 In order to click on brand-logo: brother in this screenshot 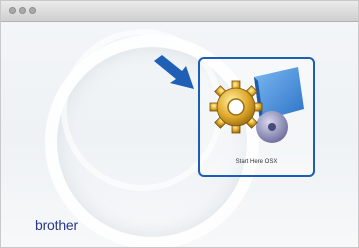, I will do `click(56, 225)`.